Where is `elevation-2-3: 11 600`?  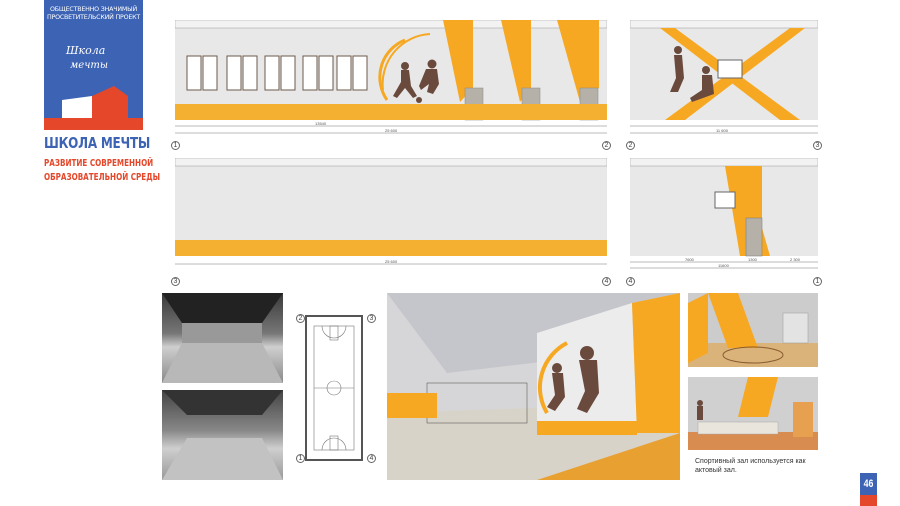
elevation-2-3: 11 600 is located at coordinates (724, 77).